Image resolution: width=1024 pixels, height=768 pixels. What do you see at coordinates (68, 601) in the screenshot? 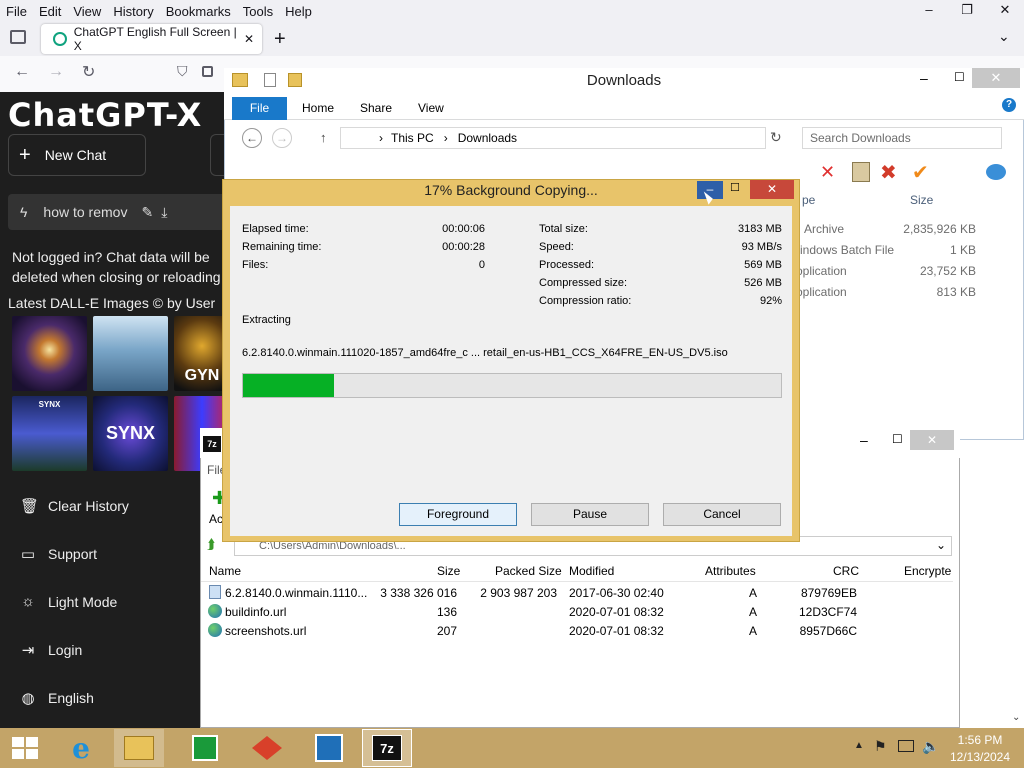
I see `light-mode-item: ☼ Light Mode` at bounding box center [68, 601].